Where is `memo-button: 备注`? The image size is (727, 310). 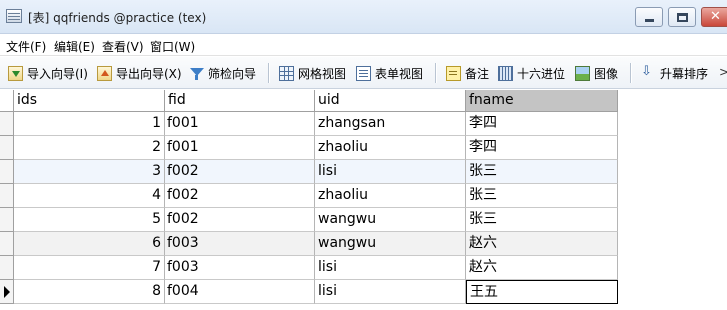
memo-button: 备注 is located at coordinates (467, 73).